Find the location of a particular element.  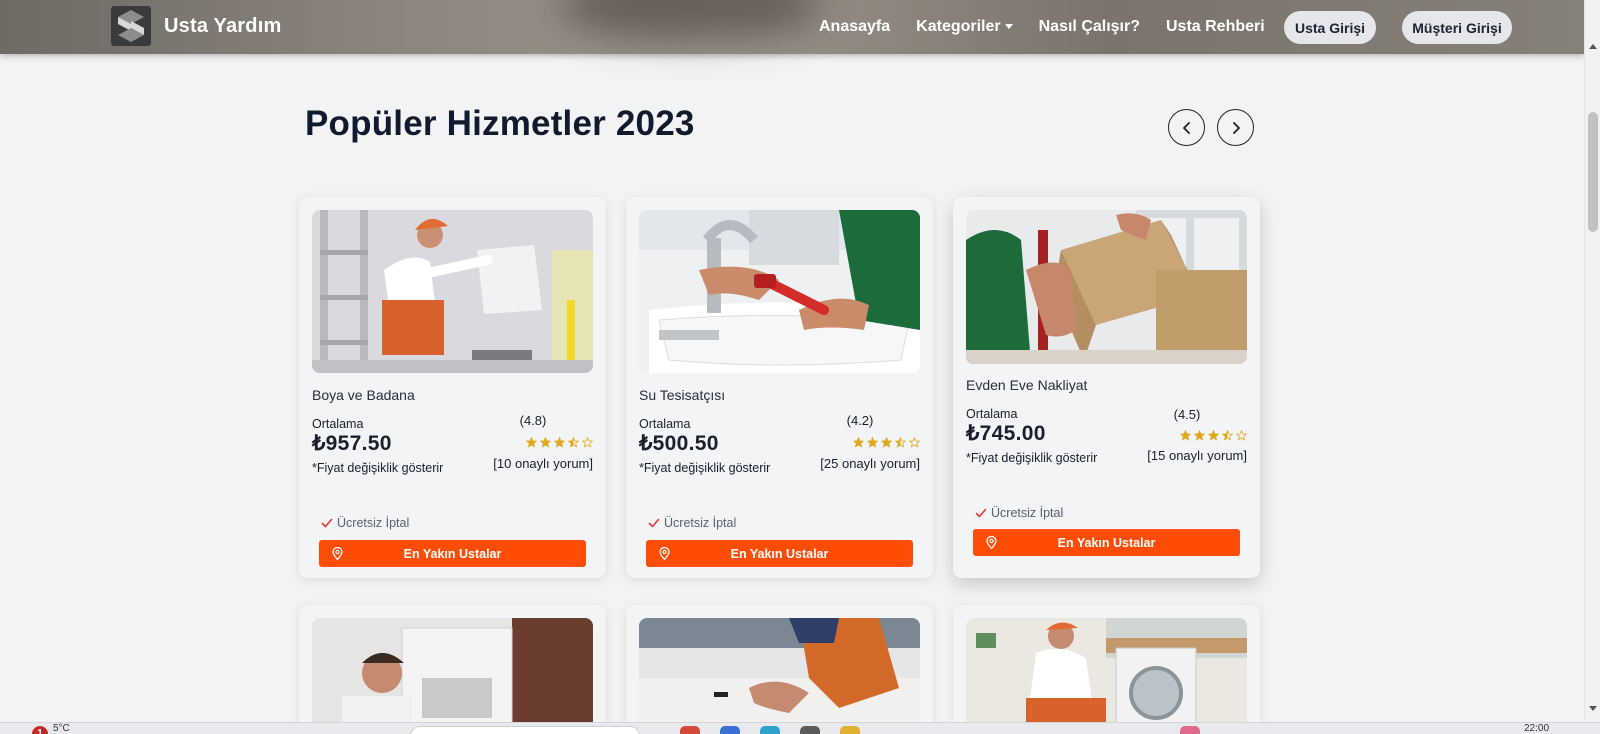

rating-value: (4.5) is located at coordinates (1187, 414).